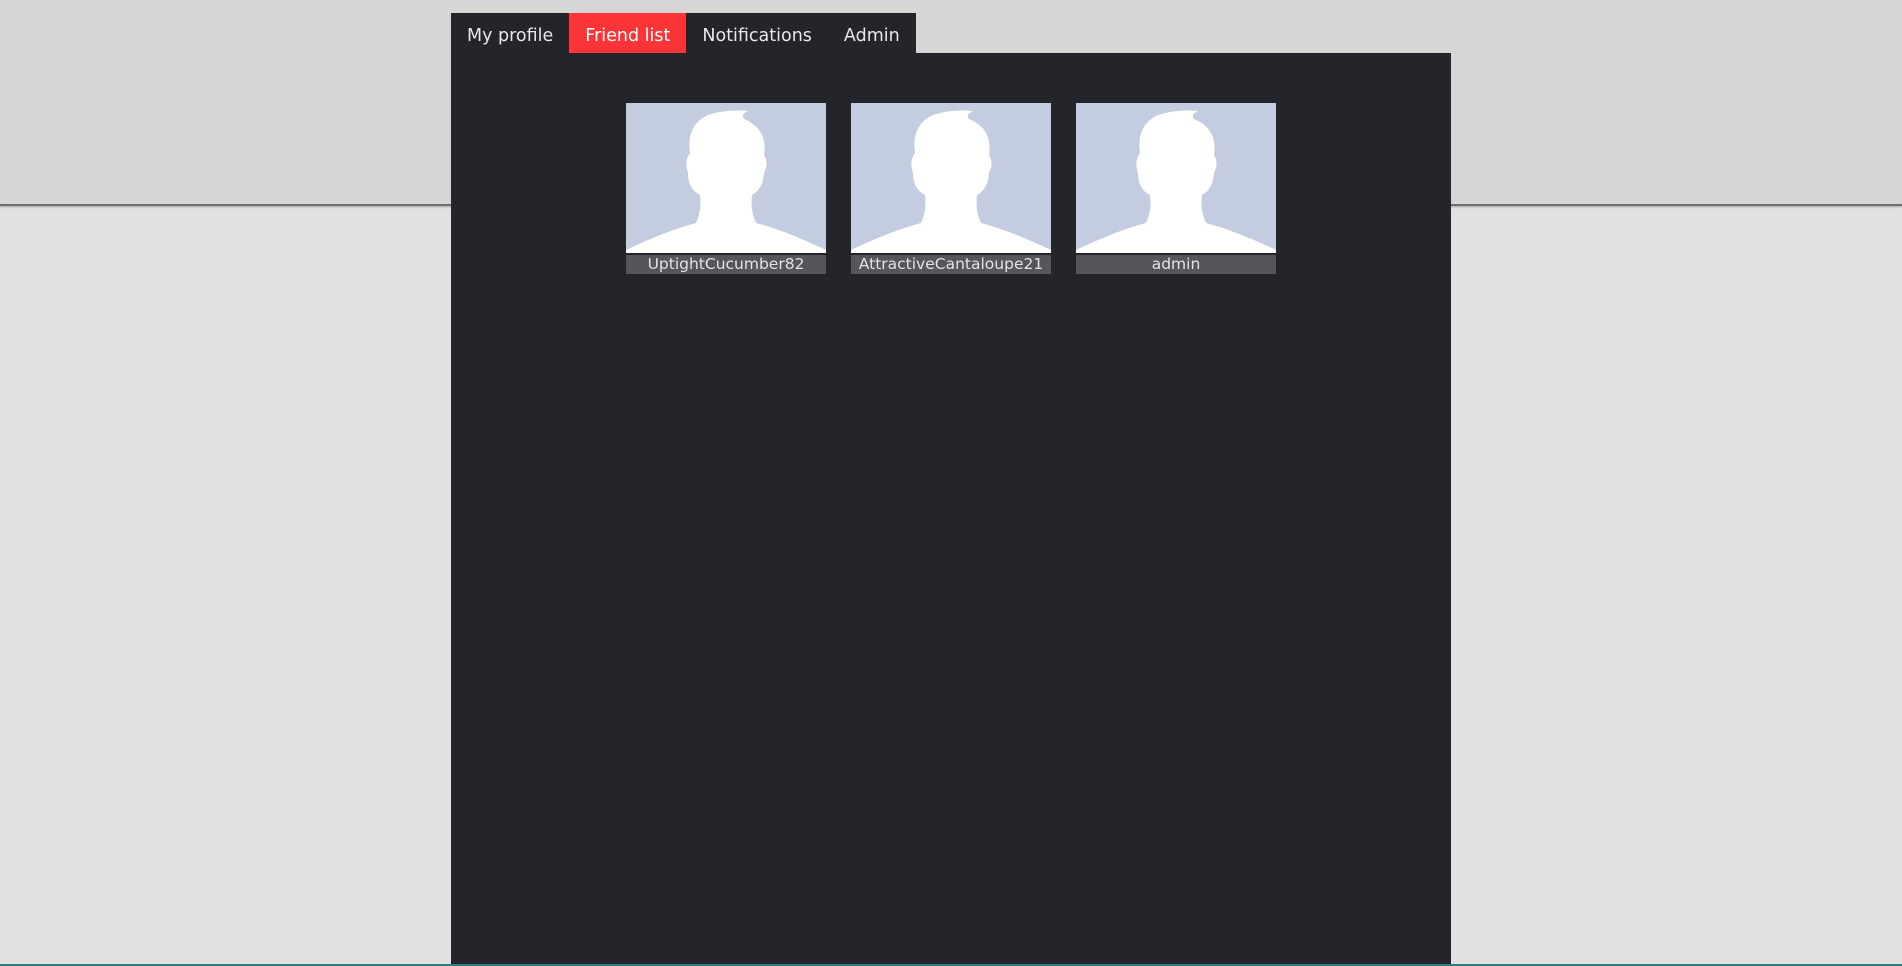 The height and width of the screenshot is (966, 1902). I want to click on friend-card: admin, so click(1176, 188).